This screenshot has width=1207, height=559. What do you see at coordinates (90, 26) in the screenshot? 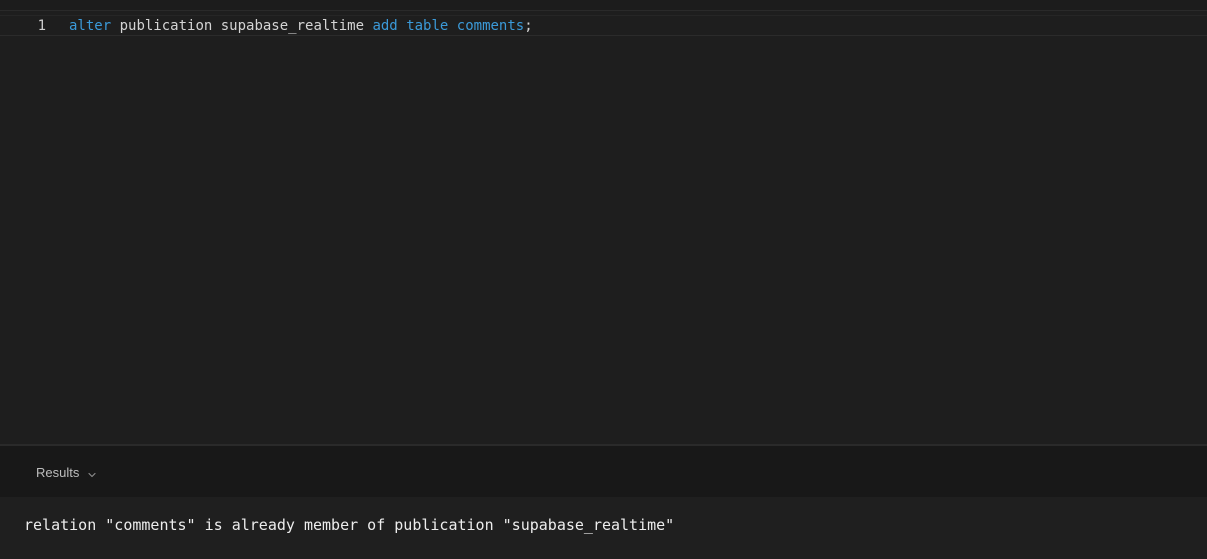
I see `keyword-alter: alter` at bounding box center [90, 26].